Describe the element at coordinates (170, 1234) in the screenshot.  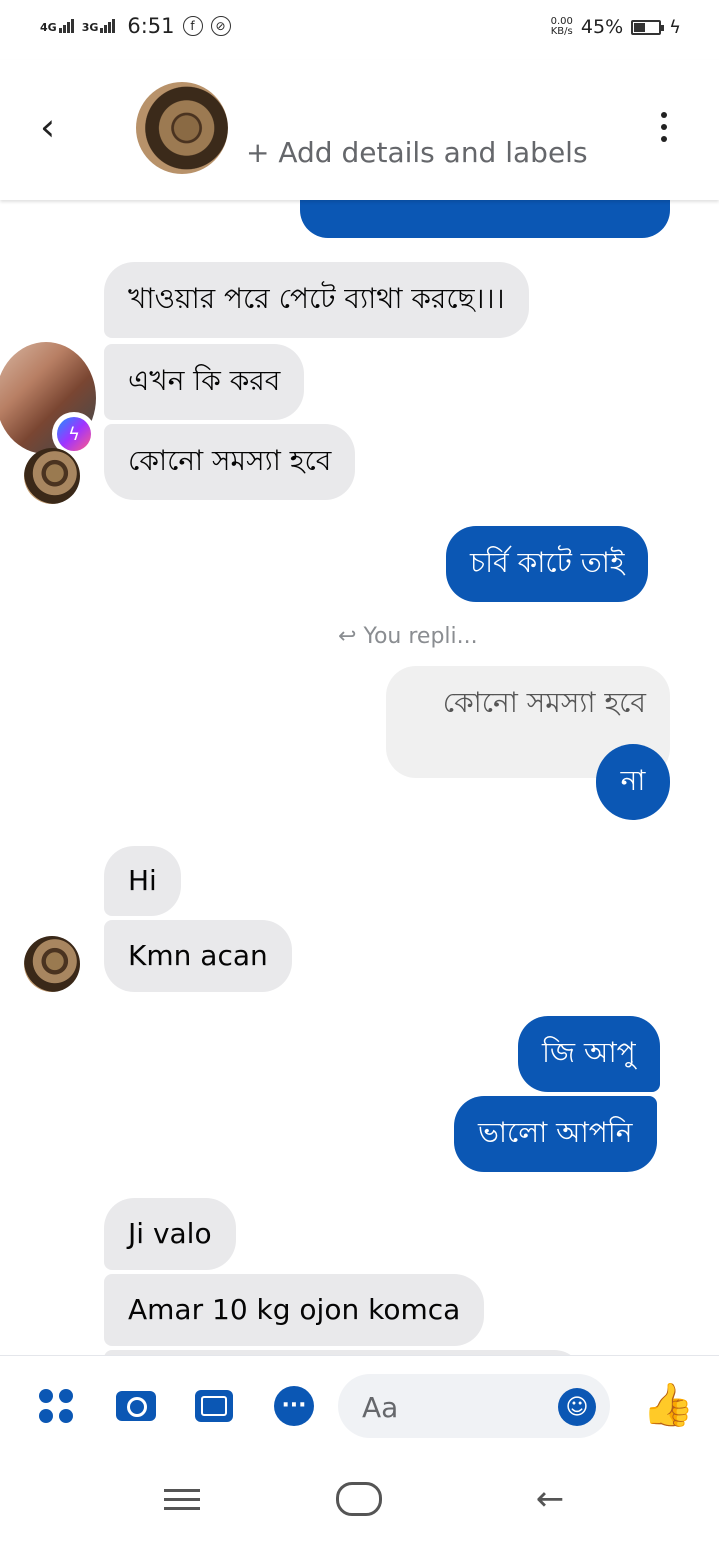
I see `message-bubble-incoming: Ji valo` at that location.